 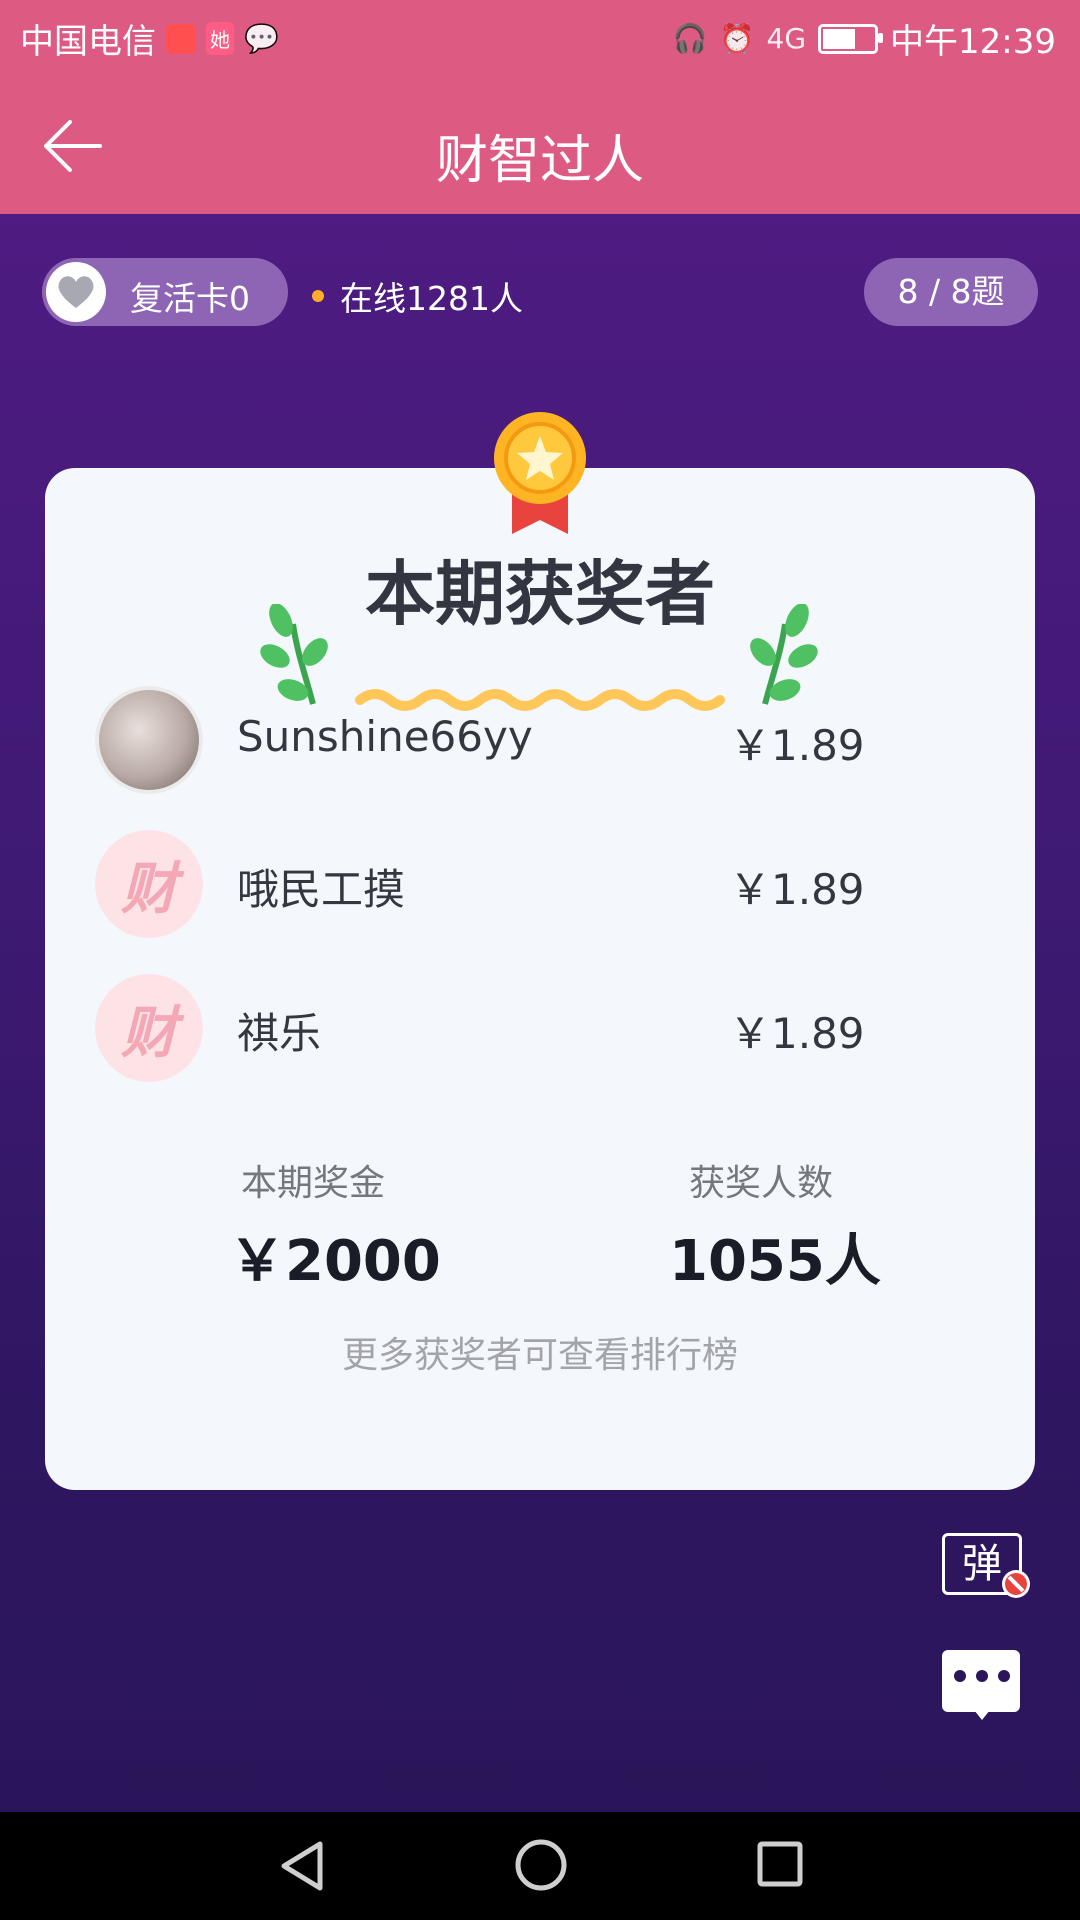 I want to click on online-dot-icon, so click(x=318, y=296).